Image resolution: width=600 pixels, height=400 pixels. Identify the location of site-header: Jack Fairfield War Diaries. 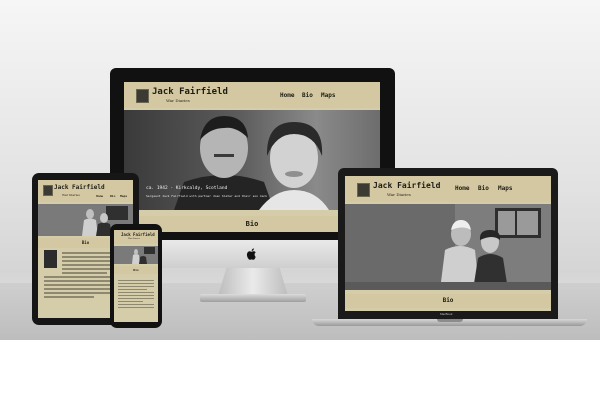
(136, 237).